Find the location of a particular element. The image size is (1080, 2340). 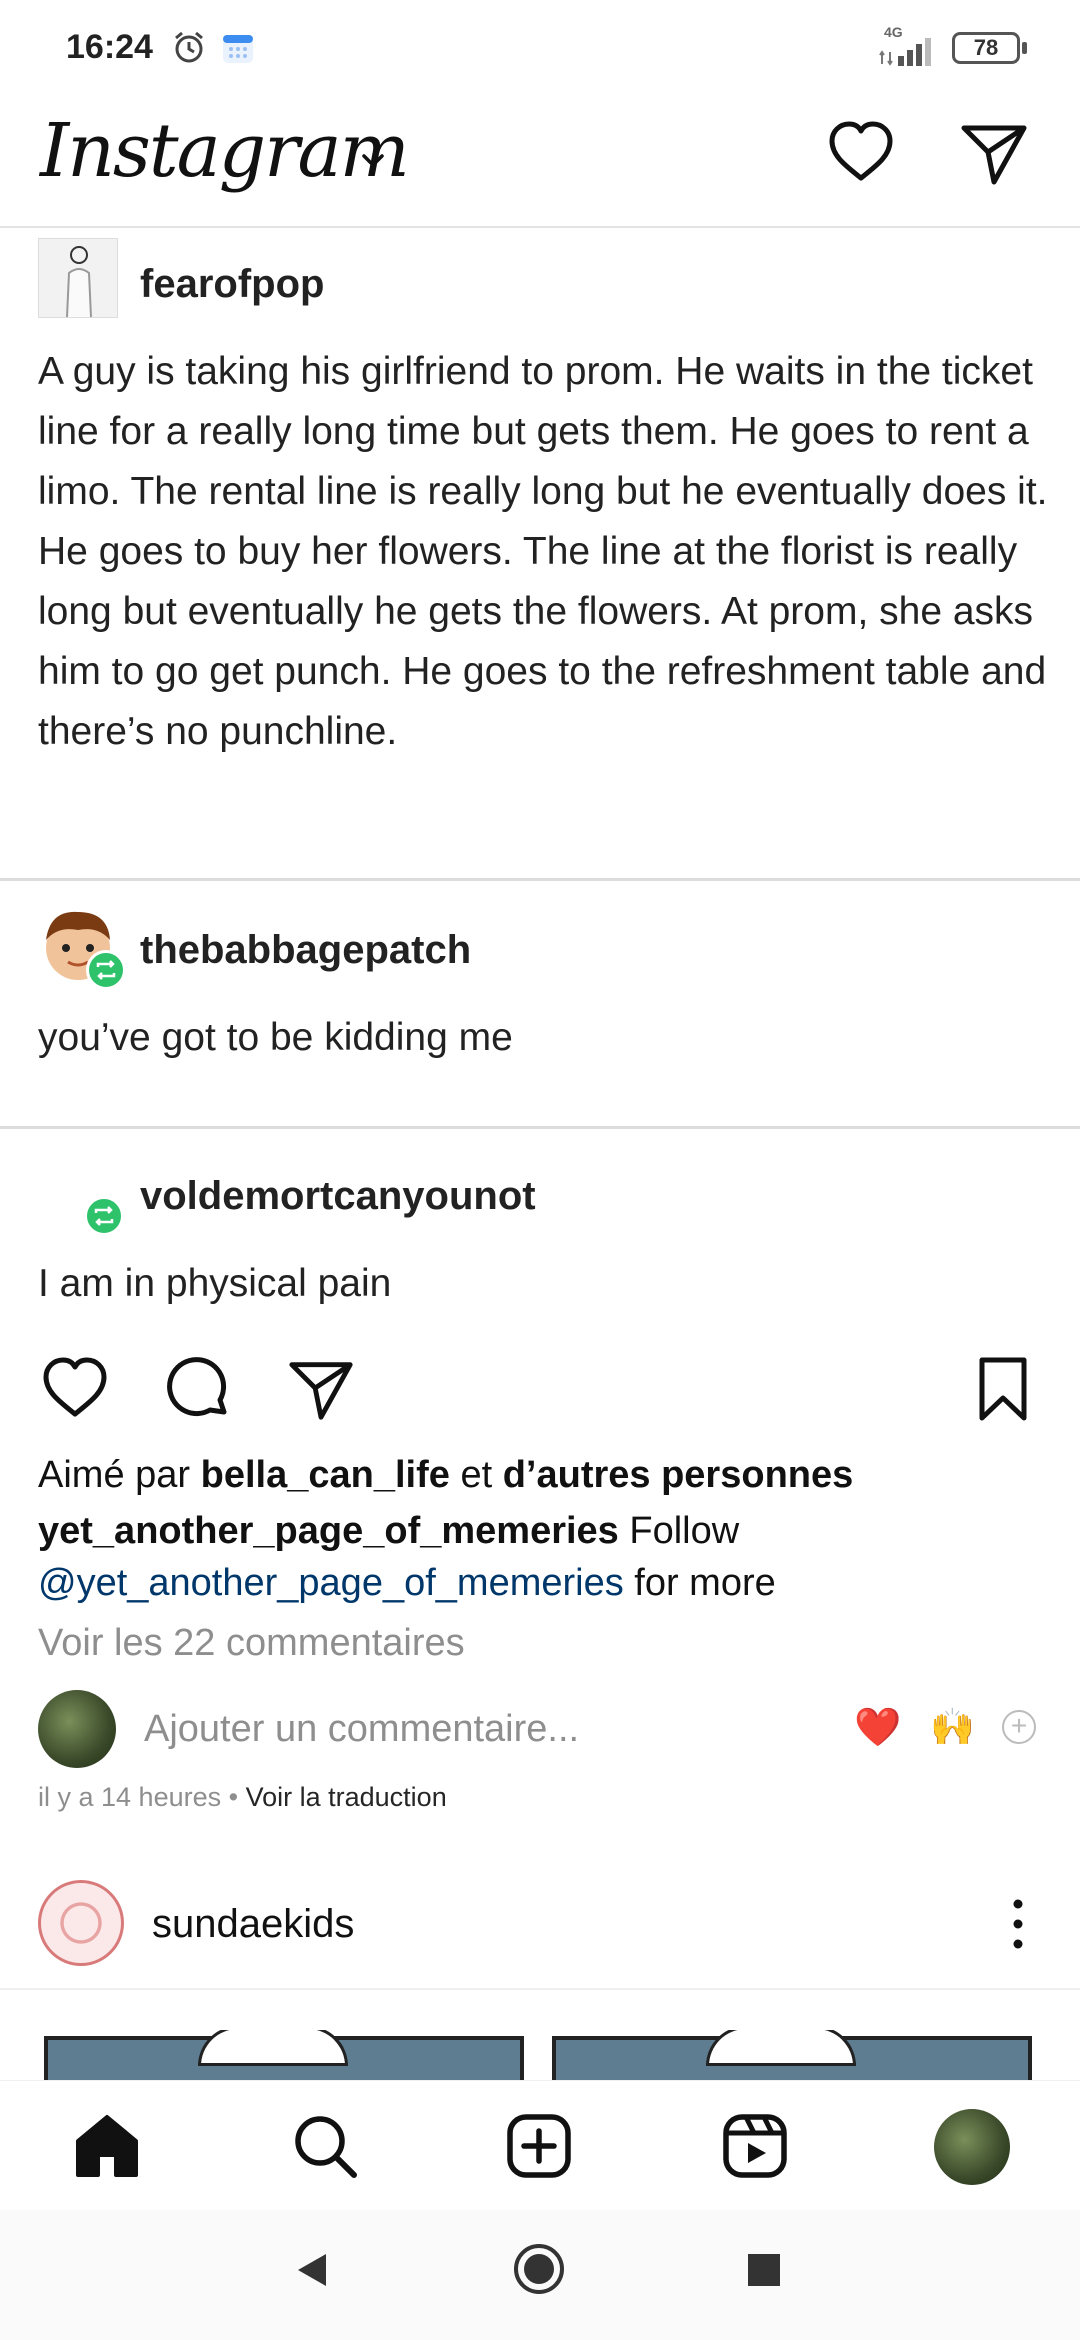

caption-mention-link: @yet_another_page_of_memeries is located at coordinates (331, 1583).